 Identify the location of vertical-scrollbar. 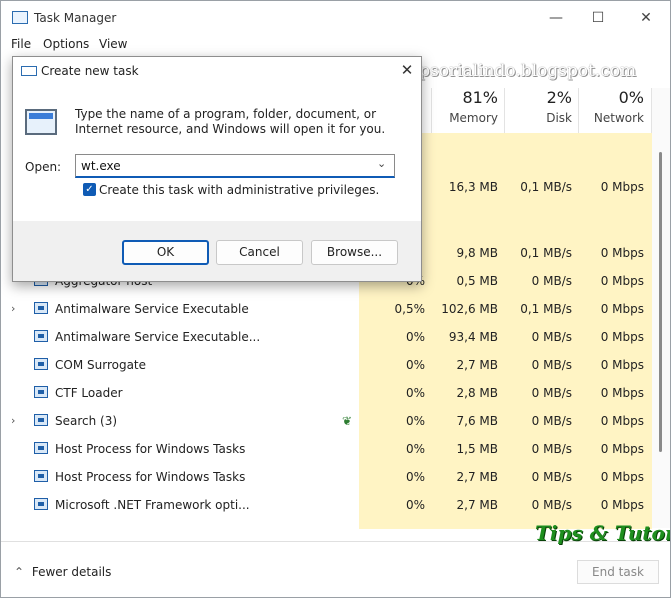
(661, 308).